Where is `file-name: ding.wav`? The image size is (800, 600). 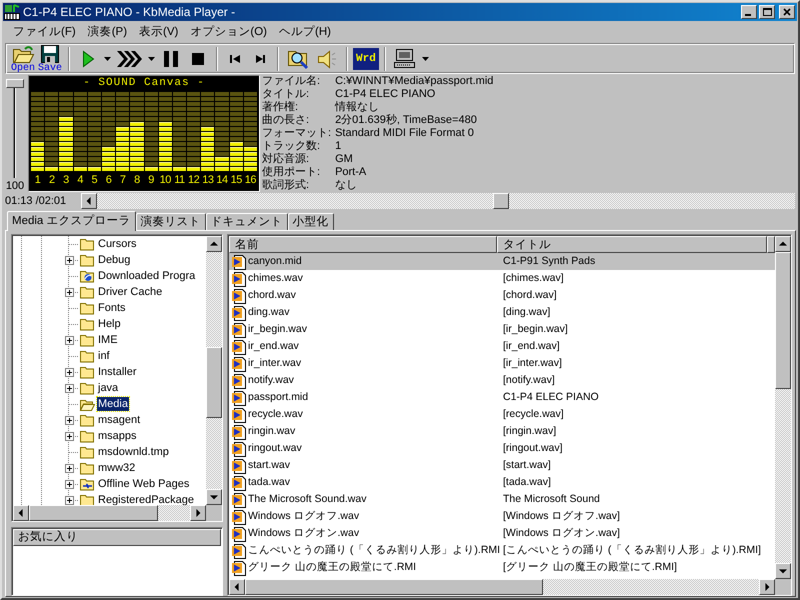 file-name: ding.wav is located at coordinates (269, 312).